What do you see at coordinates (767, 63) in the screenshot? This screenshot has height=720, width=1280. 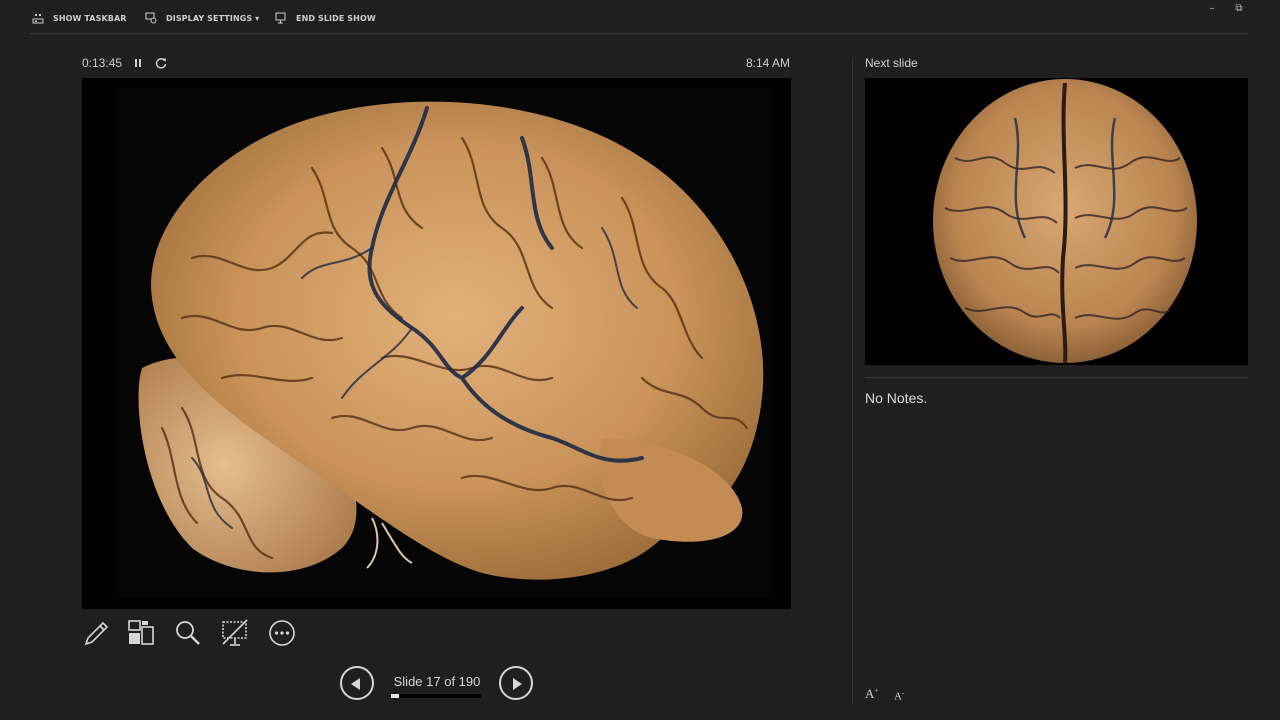 I see `current-time: 8:14 AM` at bounding box center [767, 63].